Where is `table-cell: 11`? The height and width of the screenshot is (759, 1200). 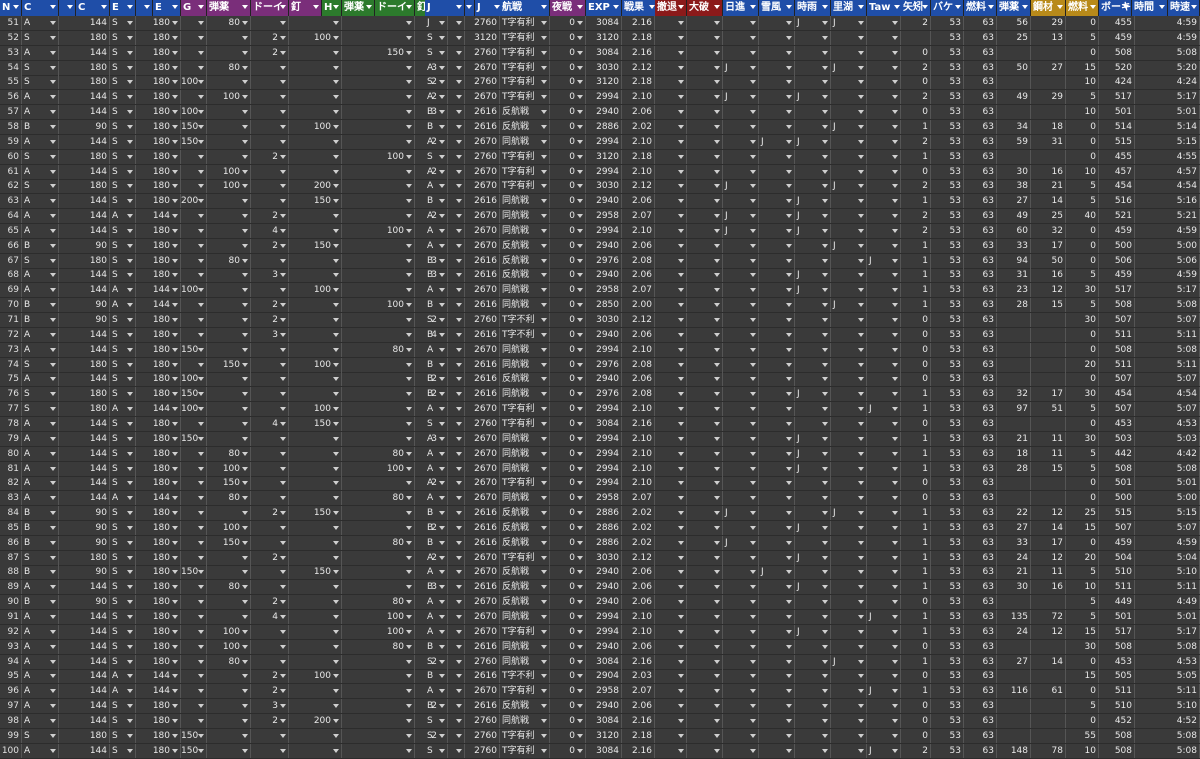
table-cell: 11 is located at coordinates (1048, 572).